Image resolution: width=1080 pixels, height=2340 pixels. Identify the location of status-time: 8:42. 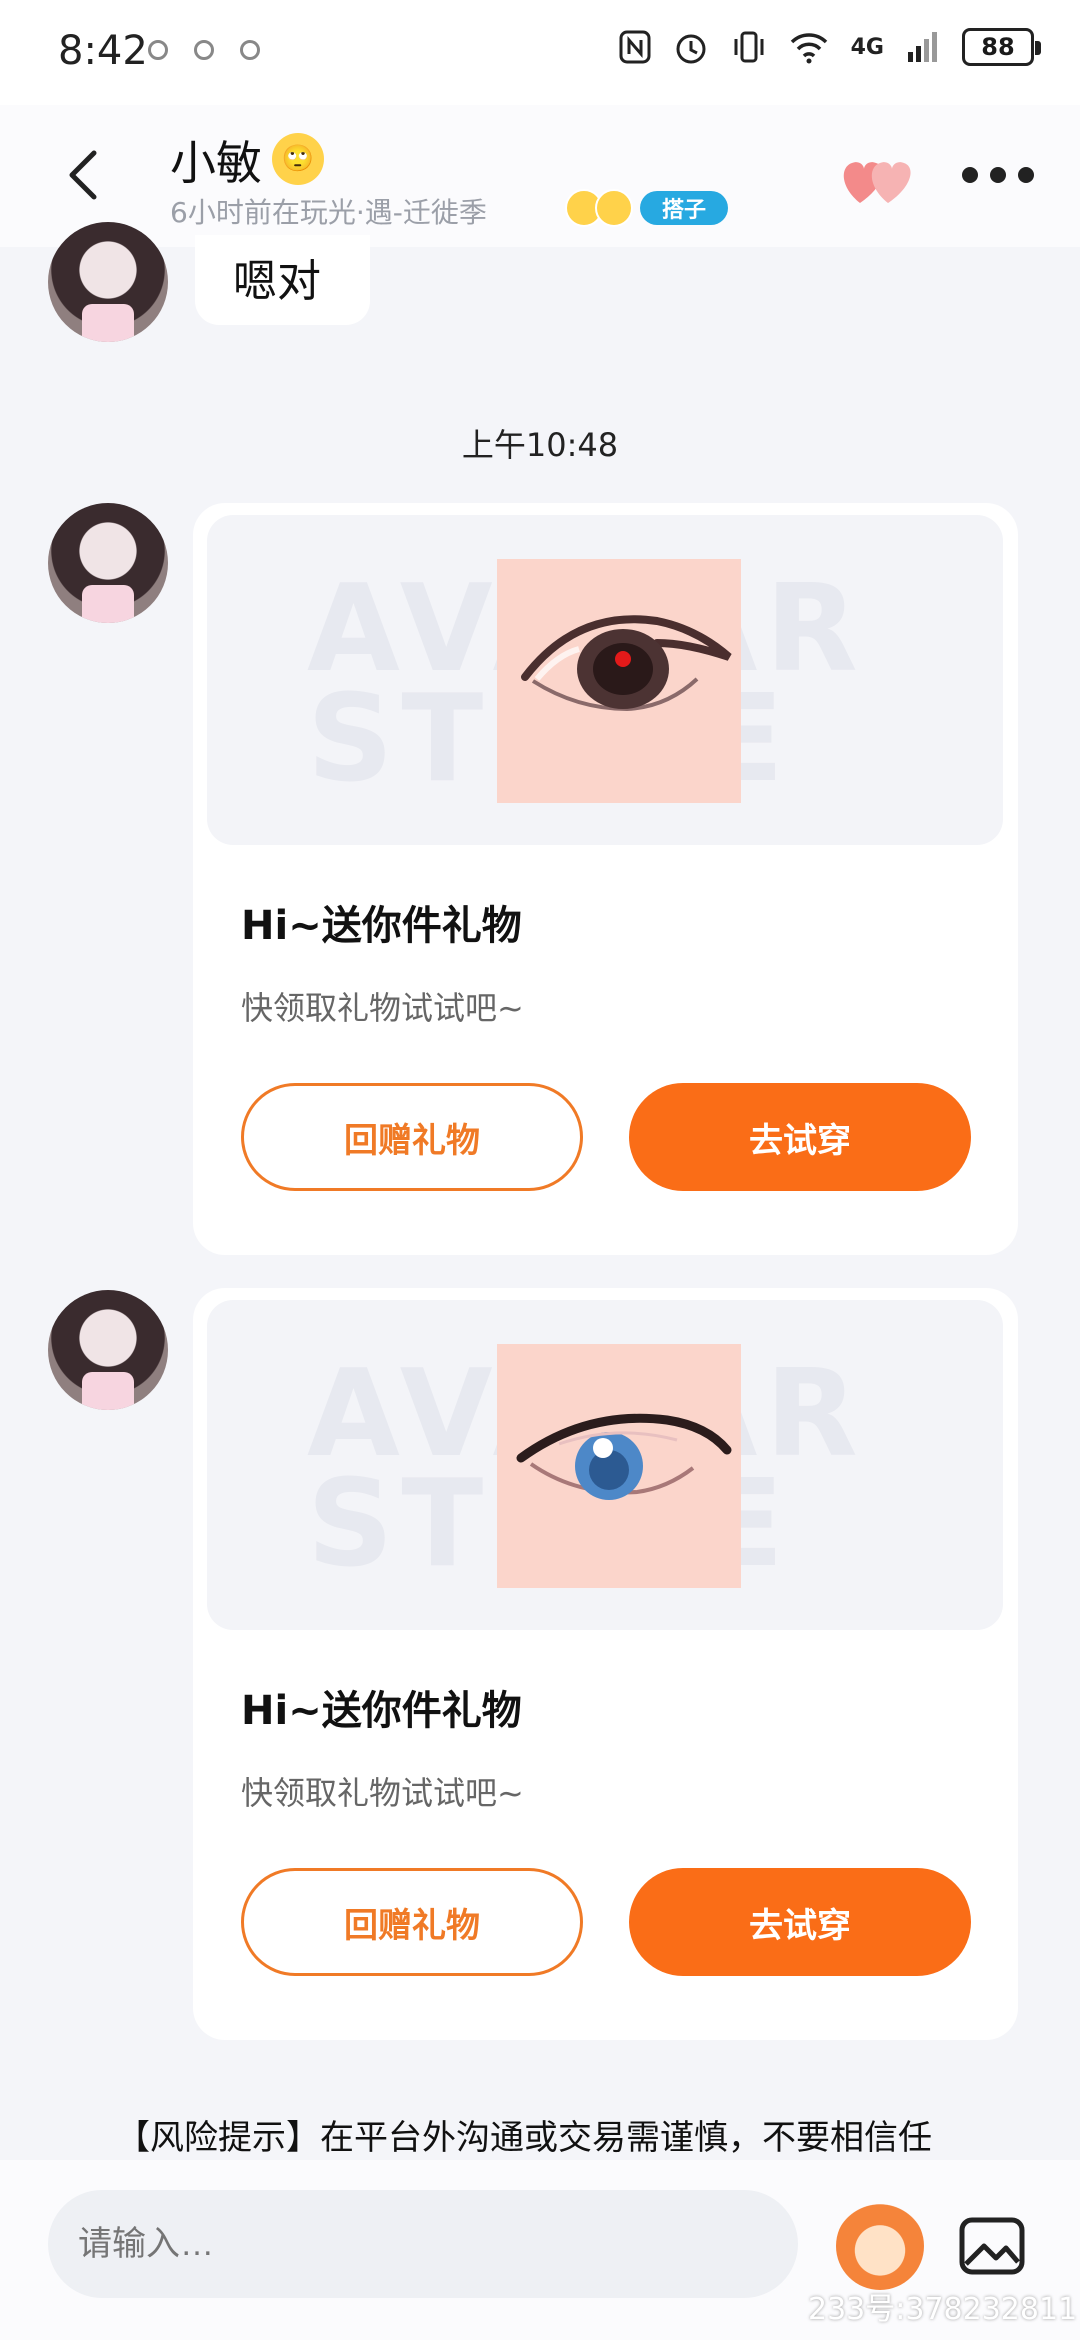
(103, 51).